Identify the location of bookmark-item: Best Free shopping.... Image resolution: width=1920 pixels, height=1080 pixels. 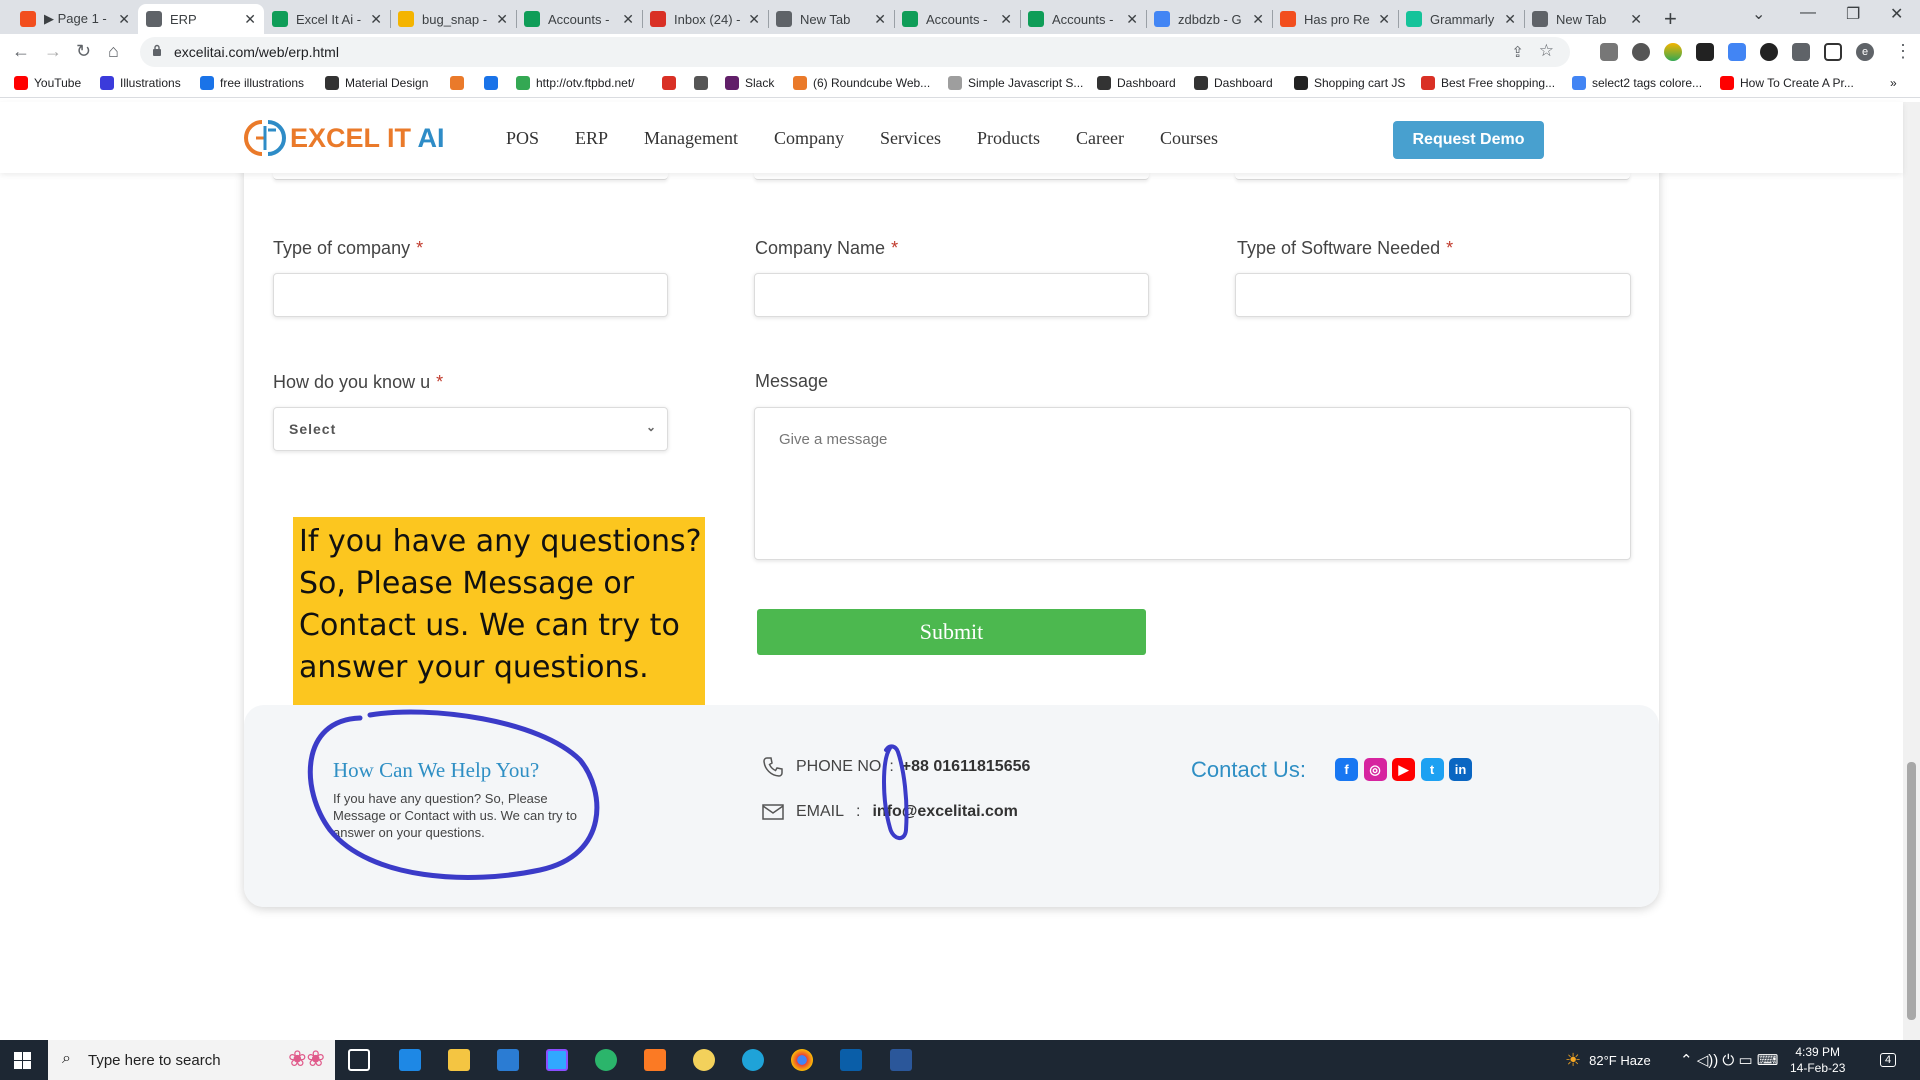
(1488, 83).